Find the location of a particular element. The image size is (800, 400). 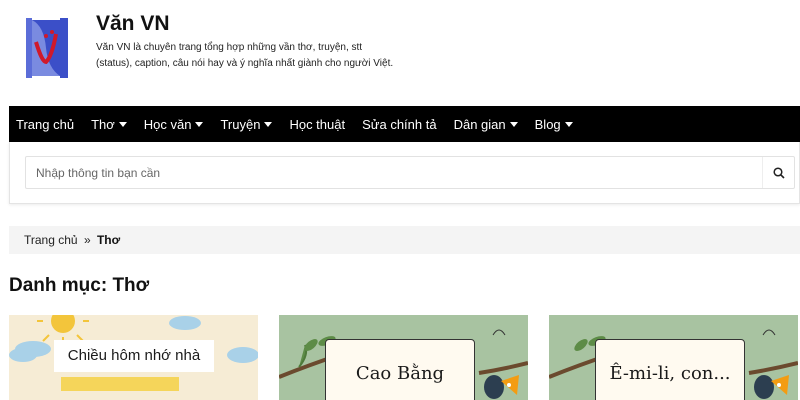

card-title: Chiều hôm nhớ nhà is located at coordinates (134, 356).